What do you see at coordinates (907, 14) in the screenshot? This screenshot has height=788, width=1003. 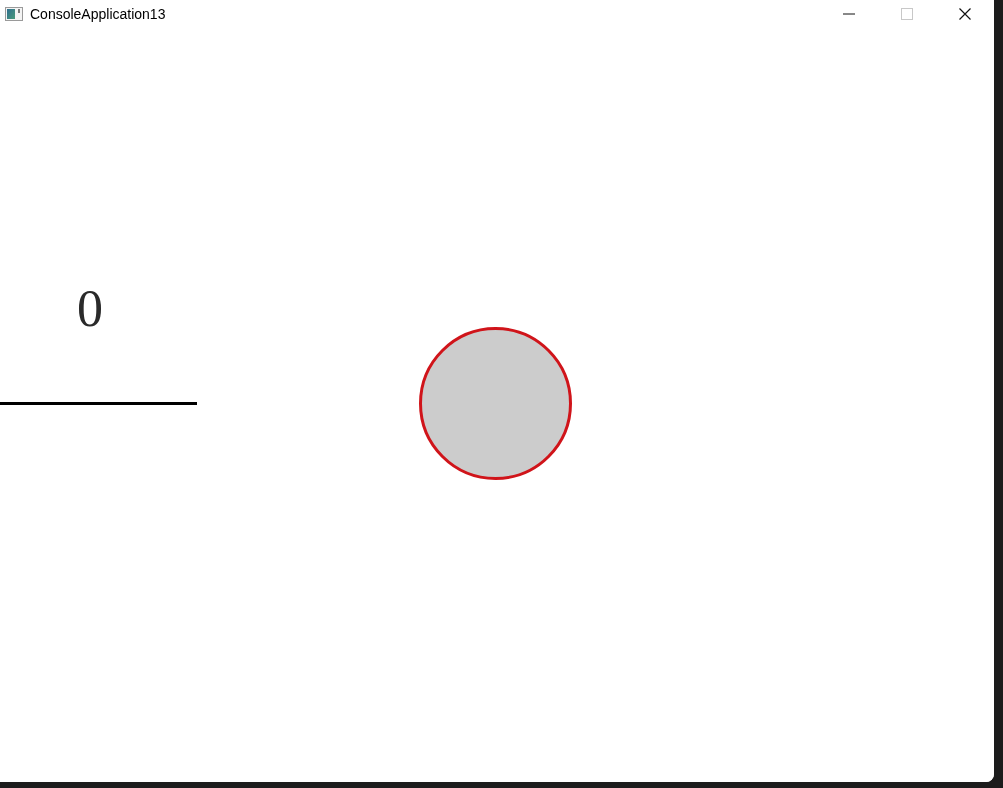 I see `maximize-icon` at bounding box center [907, 14].